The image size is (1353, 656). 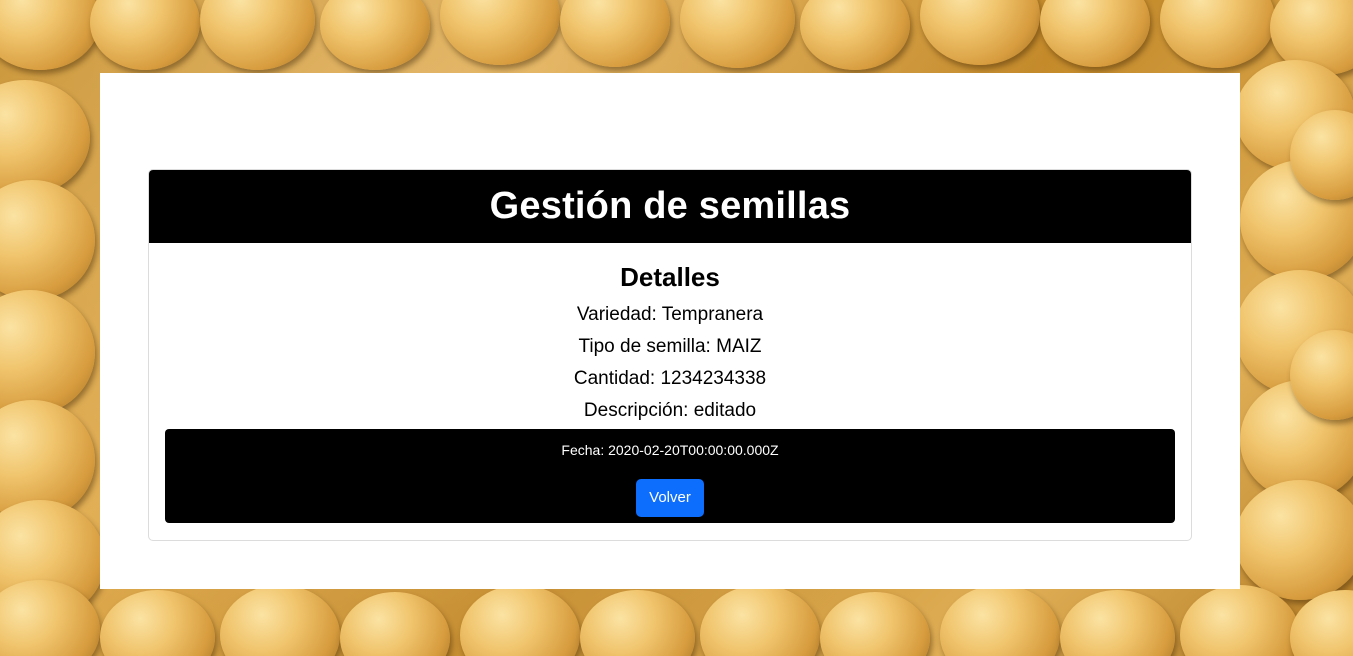 What do you see at coordinates (670, 498) in the screenshot?
I see `volver-button: Volver` at bounding box center [670, 498].